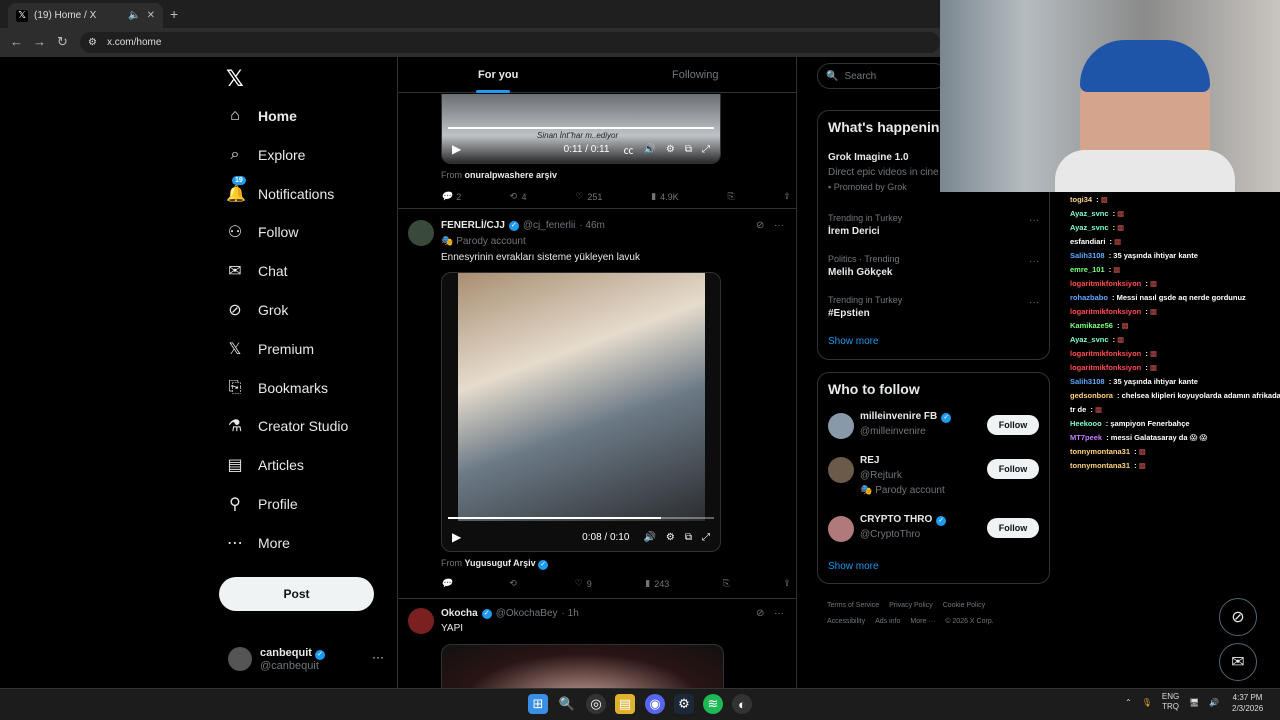  What do you see at coordinates (854, 231) in the screenshot?
I see `trend-name: İrem Derici` at bounding box center [854, 231].